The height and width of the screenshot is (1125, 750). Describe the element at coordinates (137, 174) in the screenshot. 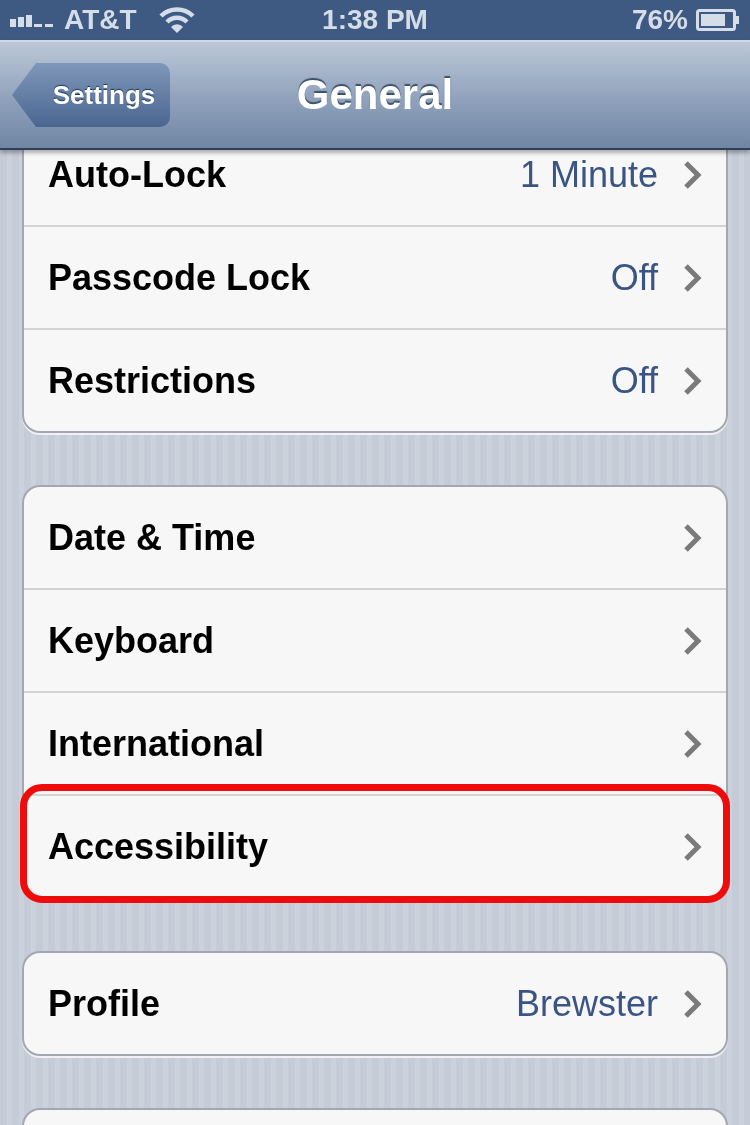

I see `row-label: Auto-Lock` at that location.